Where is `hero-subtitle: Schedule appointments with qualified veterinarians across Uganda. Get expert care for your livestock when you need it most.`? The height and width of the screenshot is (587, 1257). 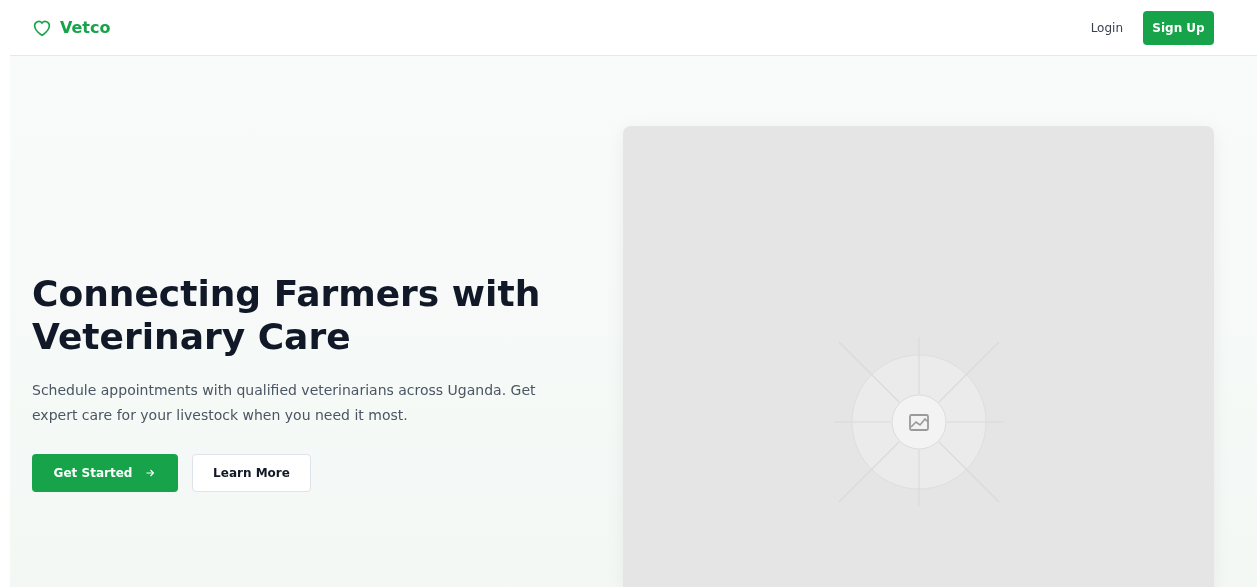 hero-subtitle: Schedule appointments with qualified veterinarians across Uganda. Get expert care for your livestock when you need it most. is located at coordinates (284, 402).